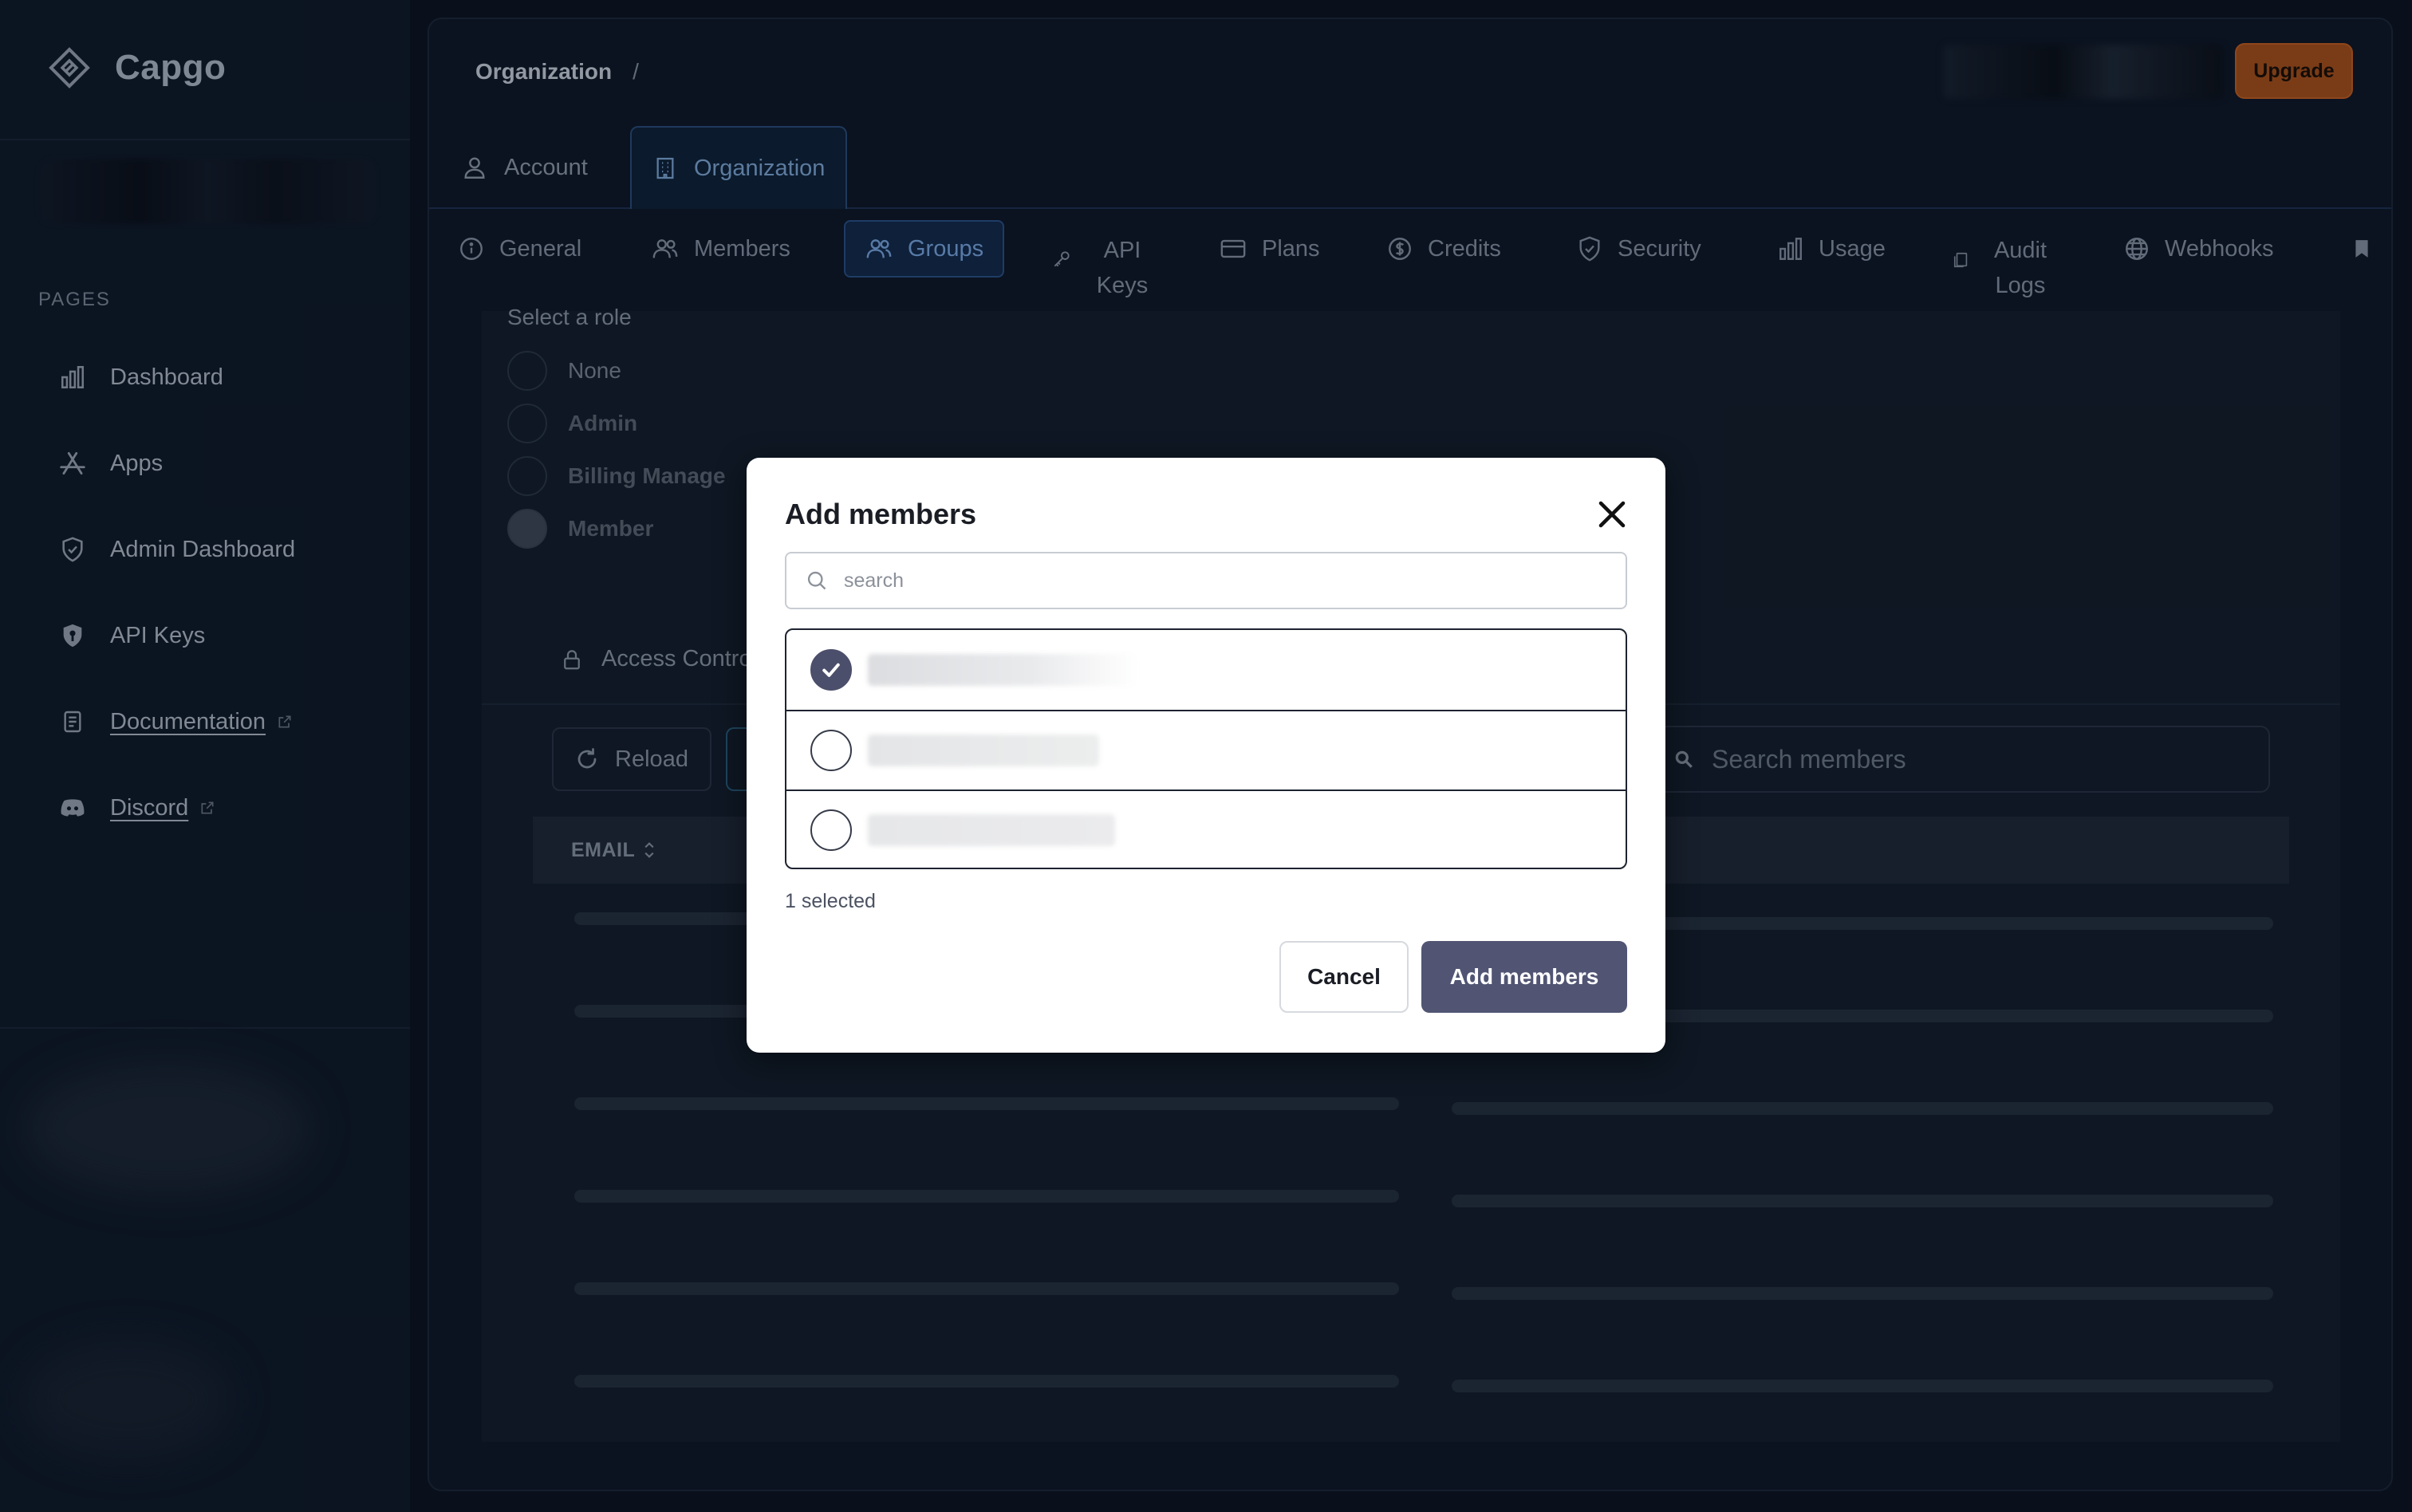  What do you see at coordinates (1227, 581) in the screenshot?
I see `member-search-input` at bounding box center [1227, 581].